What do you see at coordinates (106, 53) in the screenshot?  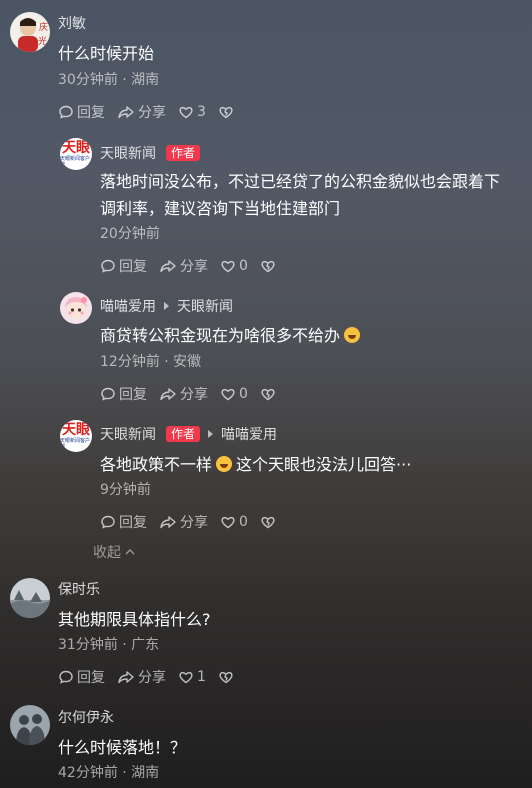 I see `comment-text: 什么时候开始` at bounding box center [106, 53].